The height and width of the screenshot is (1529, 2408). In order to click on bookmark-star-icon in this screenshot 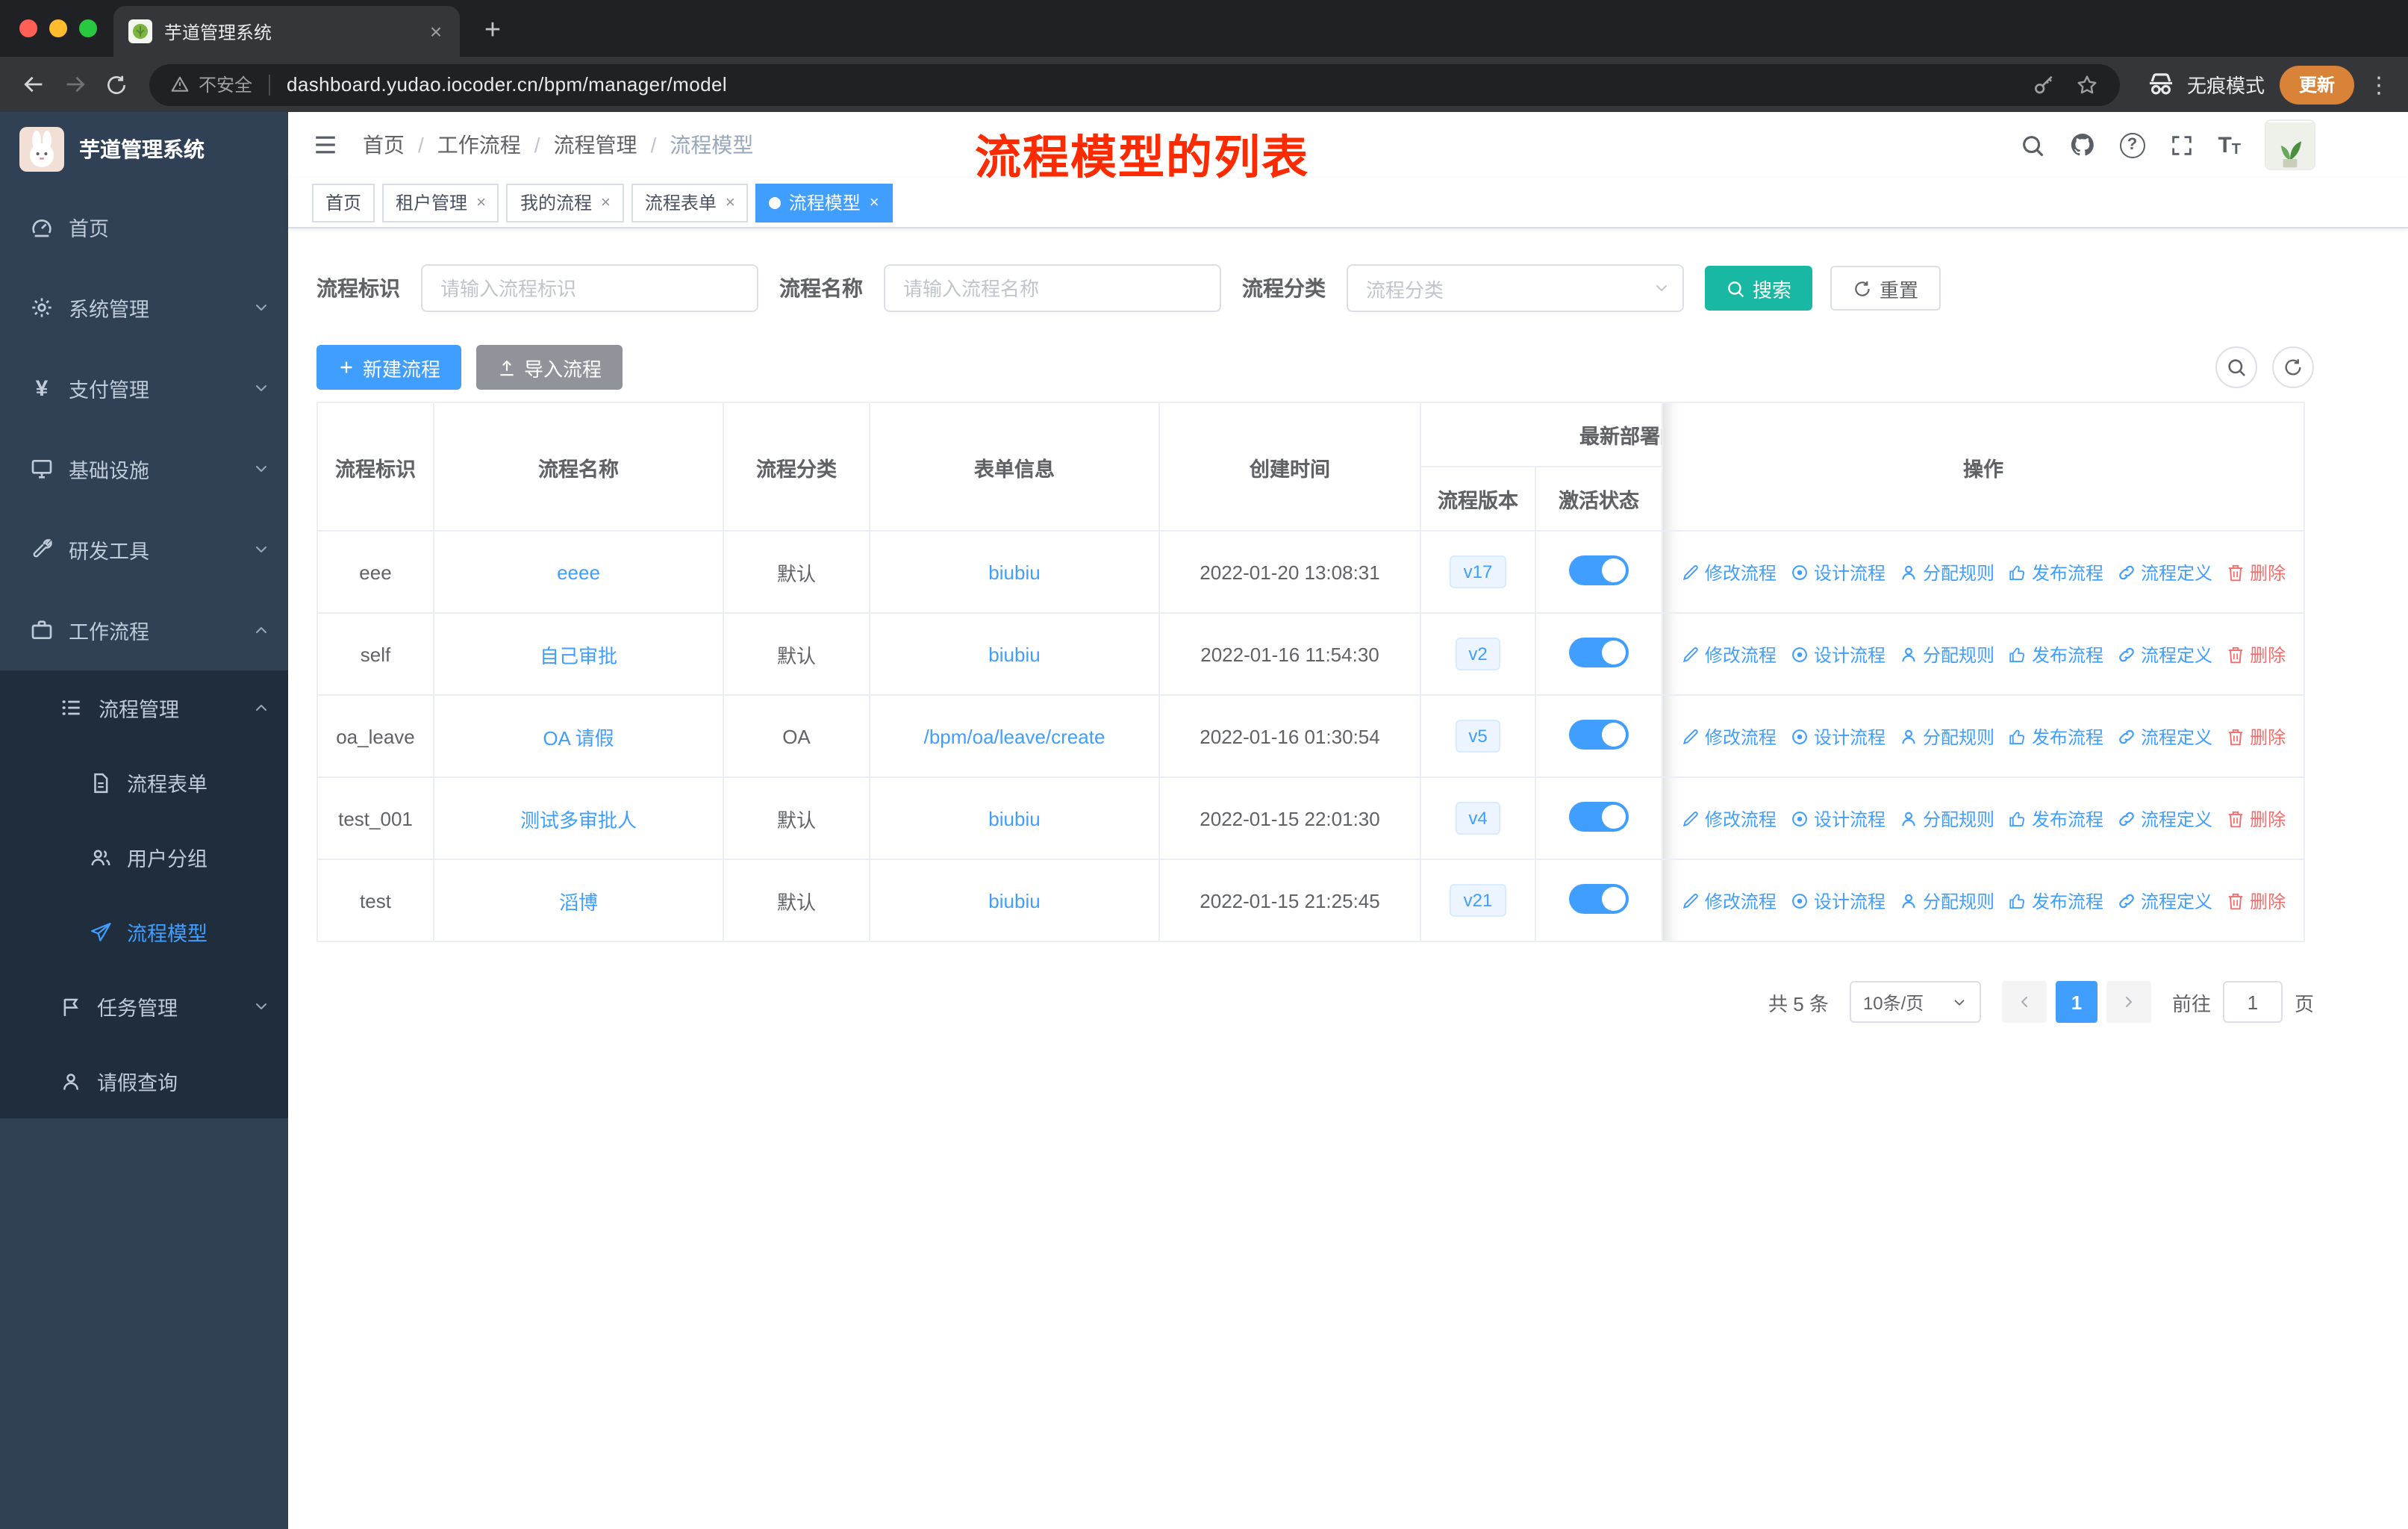, I will do `click(2087, 84)`.